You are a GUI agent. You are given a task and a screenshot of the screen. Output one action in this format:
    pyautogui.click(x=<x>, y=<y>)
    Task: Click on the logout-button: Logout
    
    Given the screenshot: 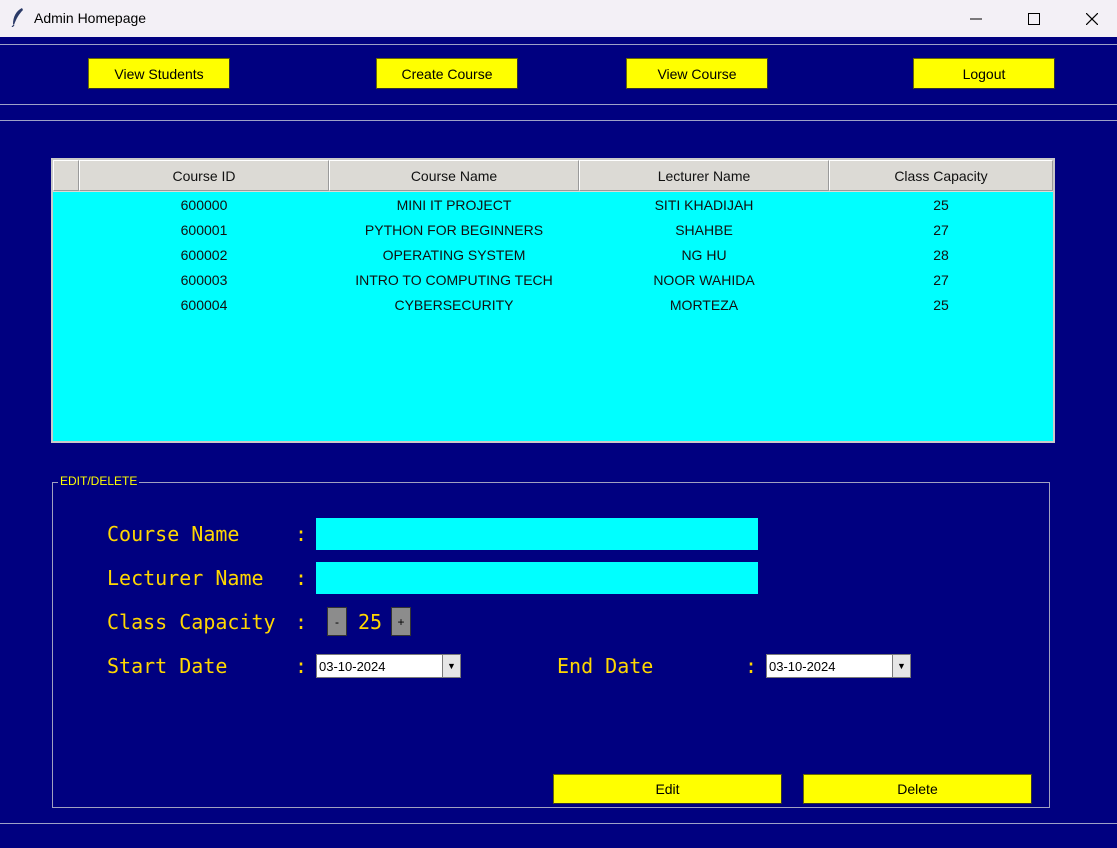 What is the action you would take?
    pyautogui.click(x=984, y=73)
    